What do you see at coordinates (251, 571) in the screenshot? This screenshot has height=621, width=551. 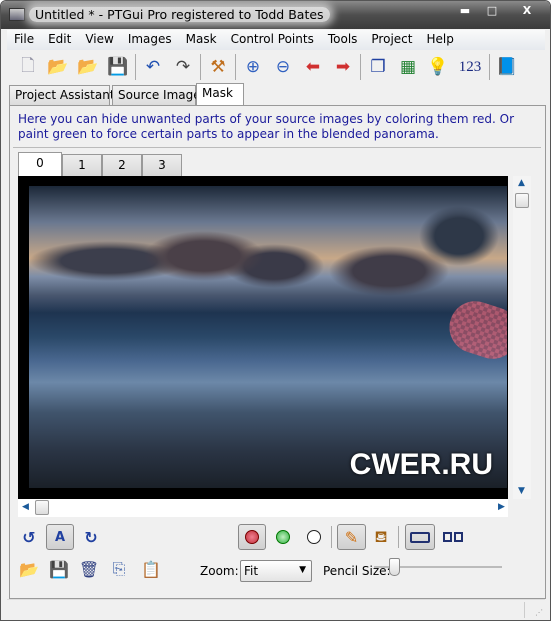 I see `zoom-value: Fit` at bounding box center [251, 571].